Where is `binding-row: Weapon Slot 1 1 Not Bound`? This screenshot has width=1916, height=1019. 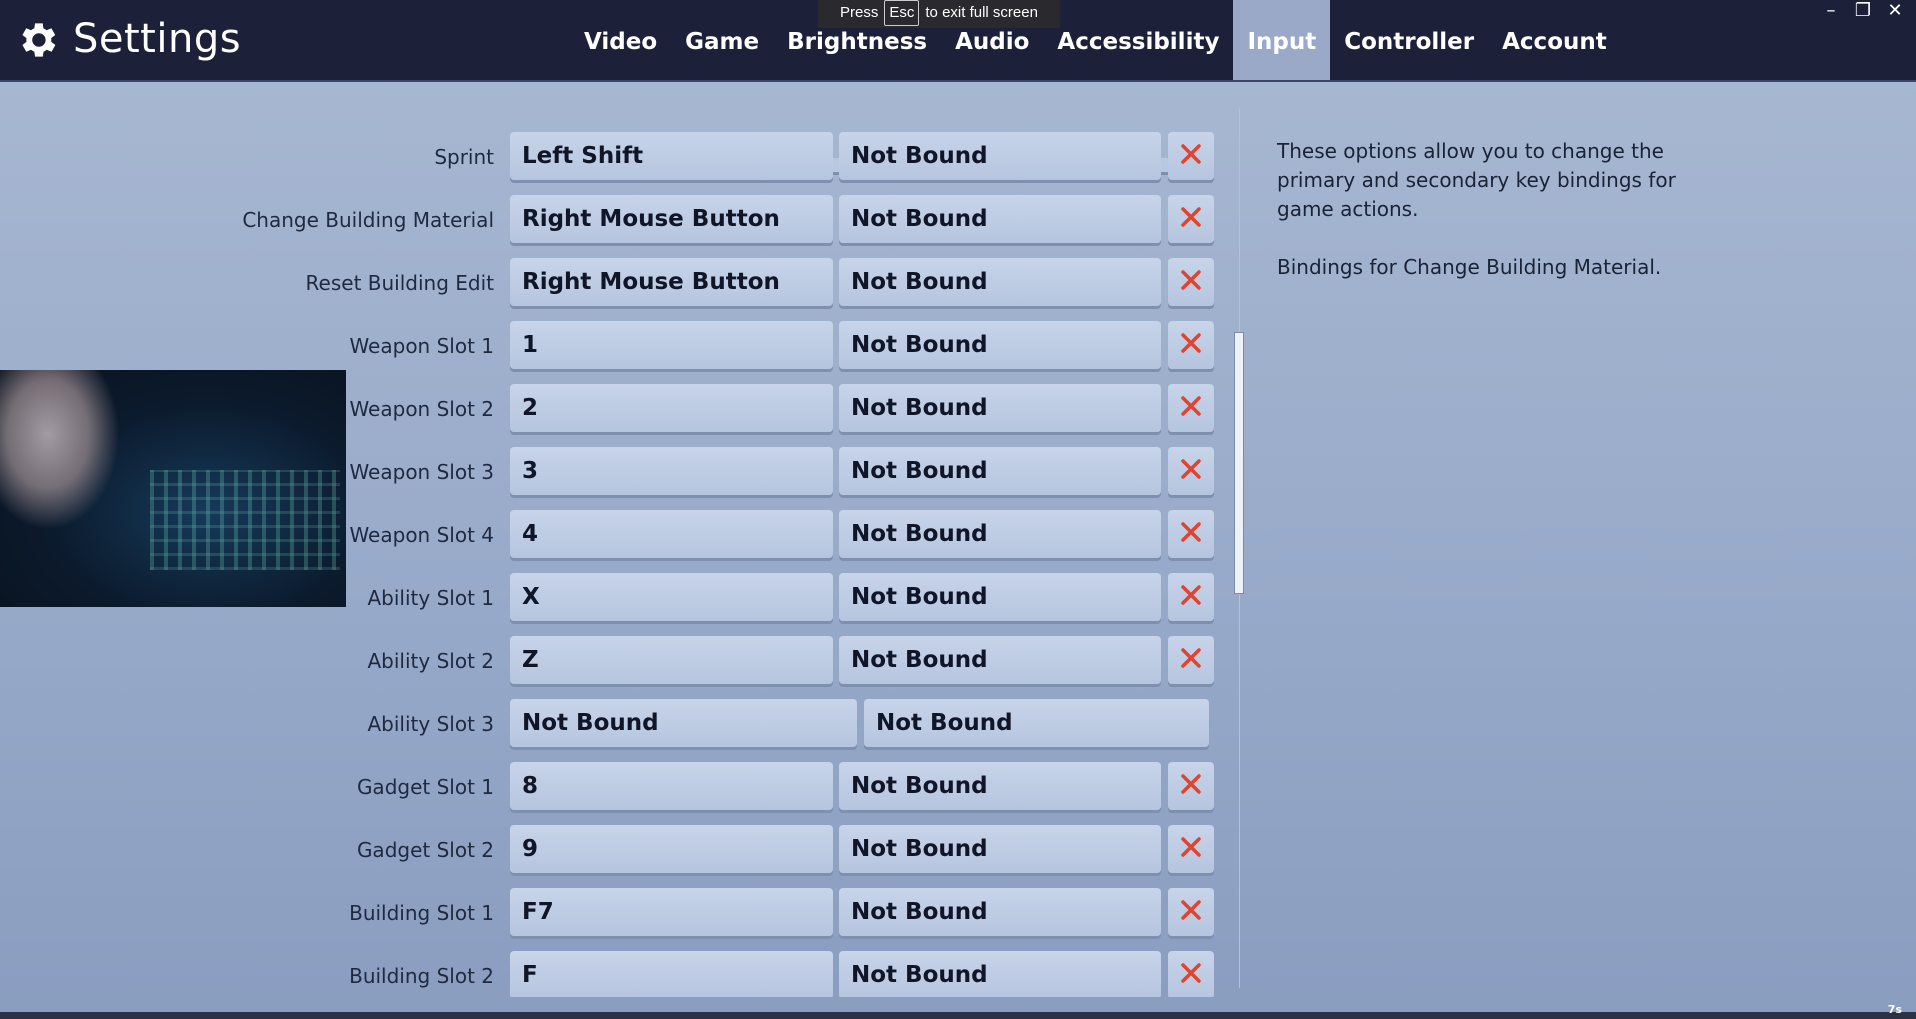 binding-row: Weapon Slot 1 1 Not Bound is located at coordinates (615, 346).